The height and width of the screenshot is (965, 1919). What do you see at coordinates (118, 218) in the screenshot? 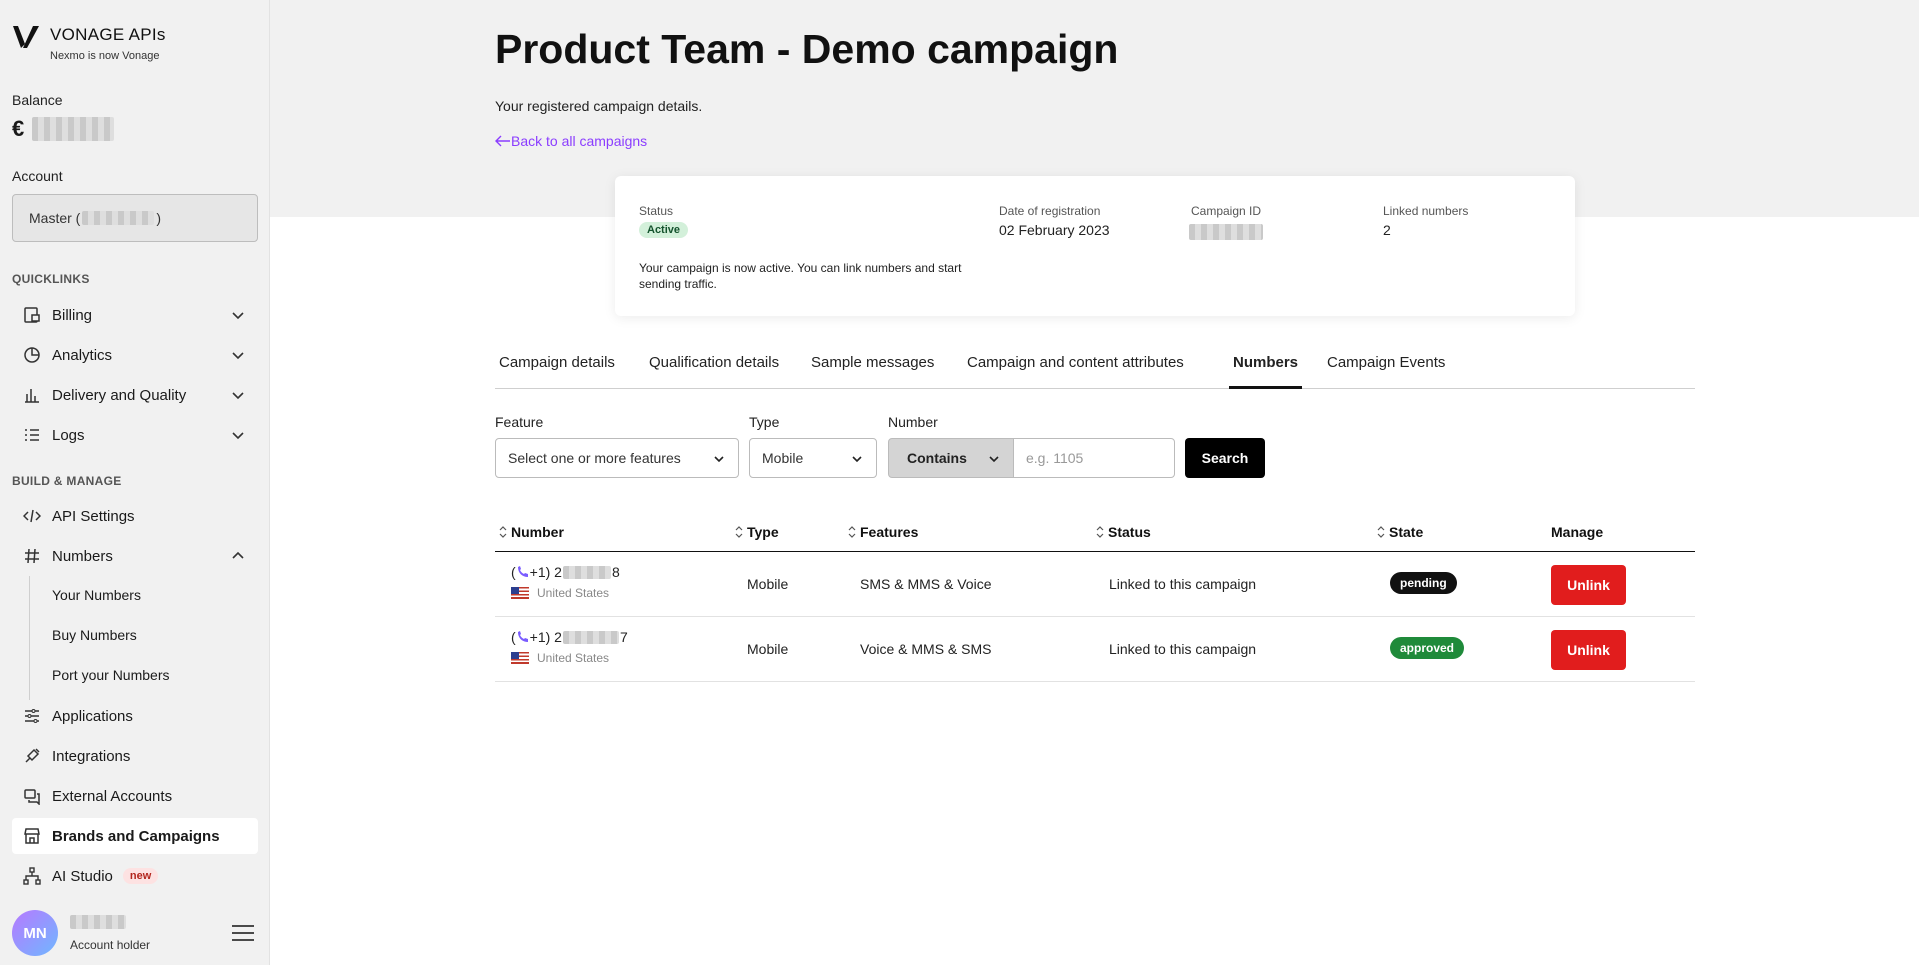
I see `redacted-account-id` at bounding box center [118, 218].